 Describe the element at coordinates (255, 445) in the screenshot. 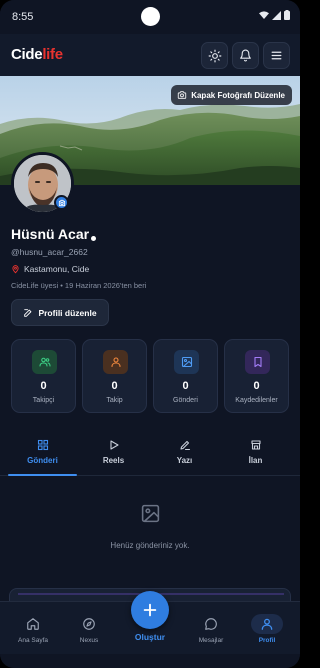

I see `store-icon` at that location.